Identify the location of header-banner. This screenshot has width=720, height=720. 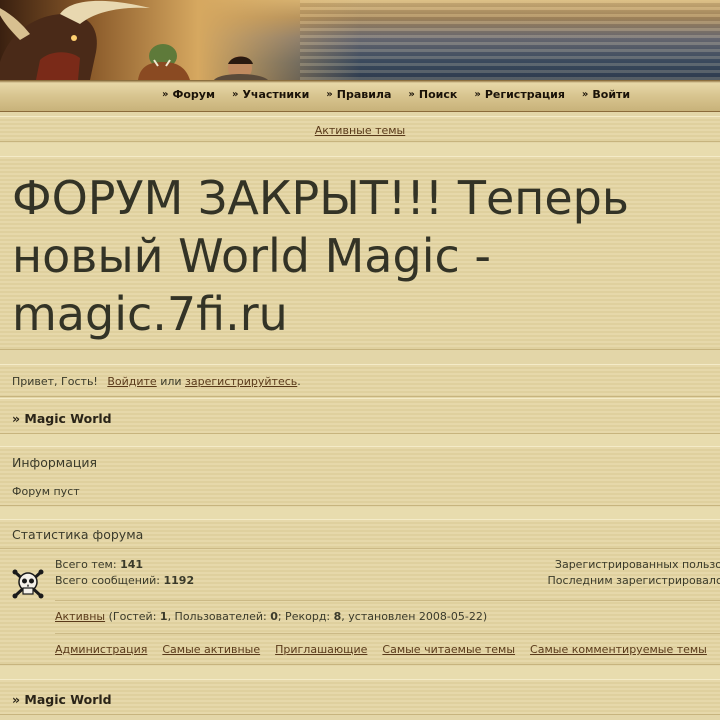
(360, 40).